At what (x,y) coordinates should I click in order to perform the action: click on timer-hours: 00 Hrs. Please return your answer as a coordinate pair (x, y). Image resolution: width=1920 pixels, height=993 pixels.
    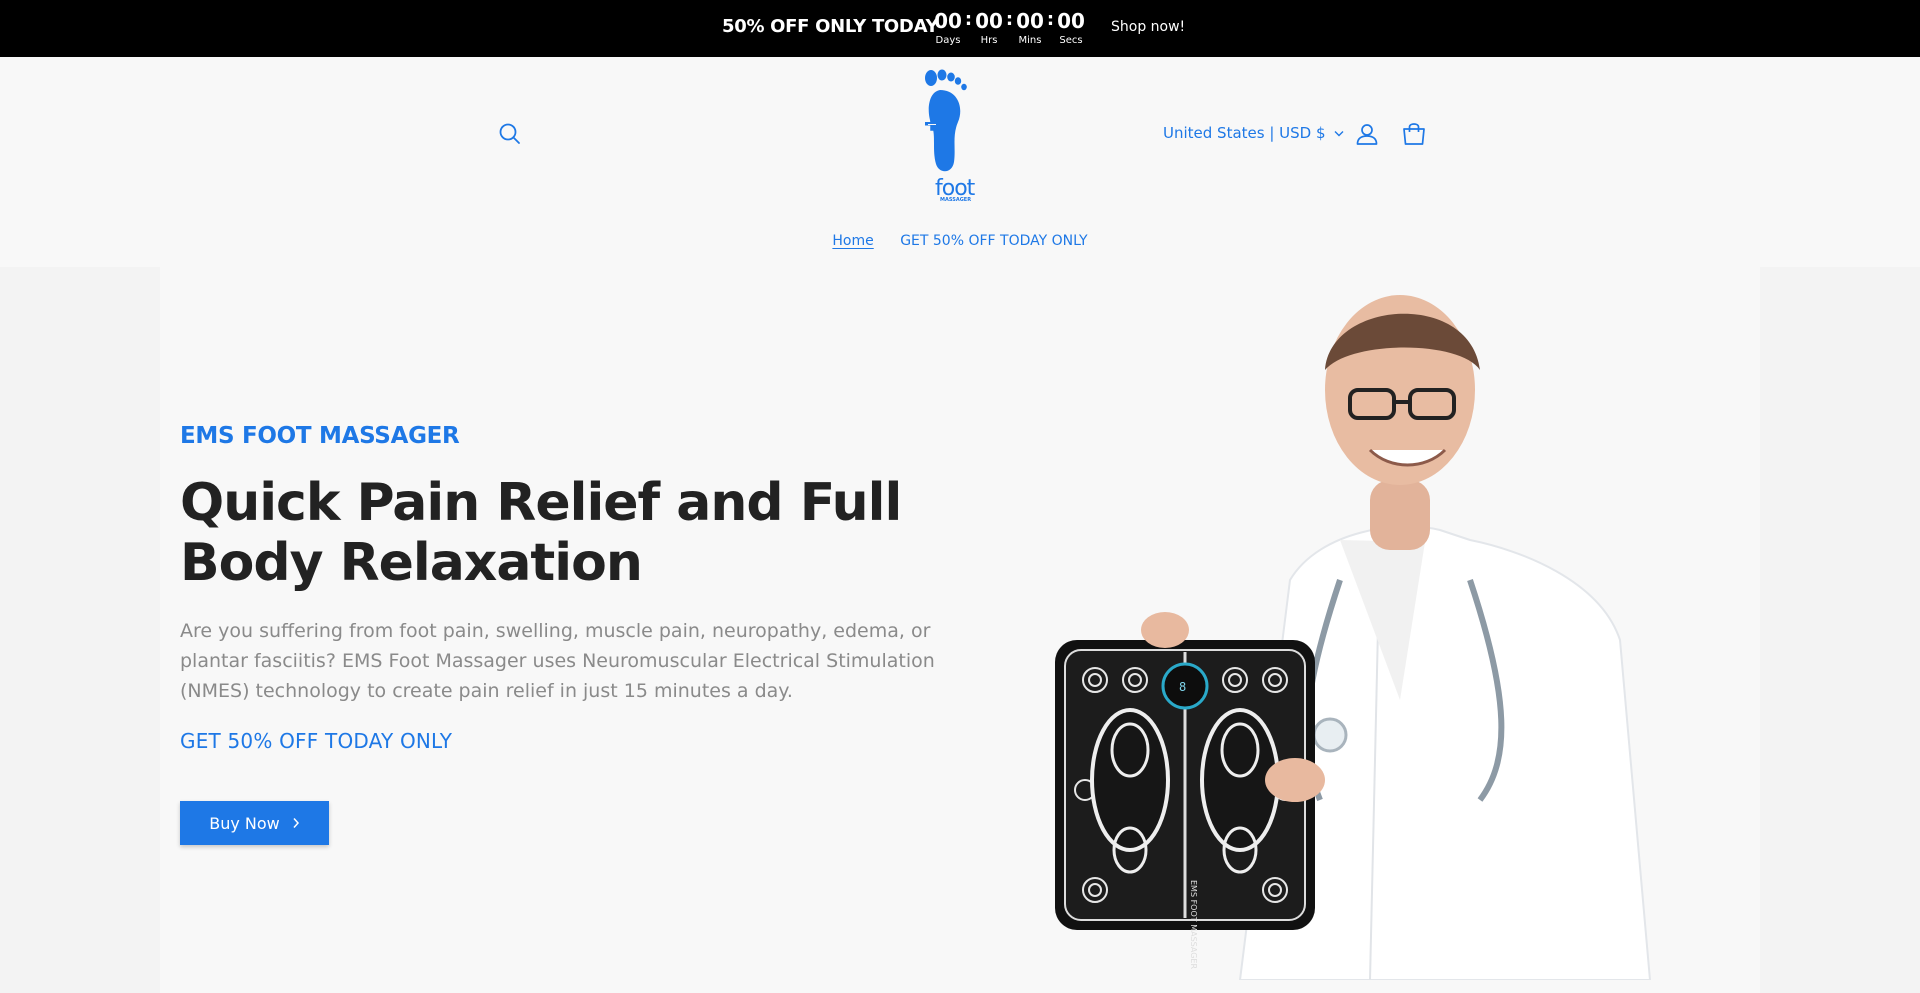
    Looking at the image, I should click on (989, 28).